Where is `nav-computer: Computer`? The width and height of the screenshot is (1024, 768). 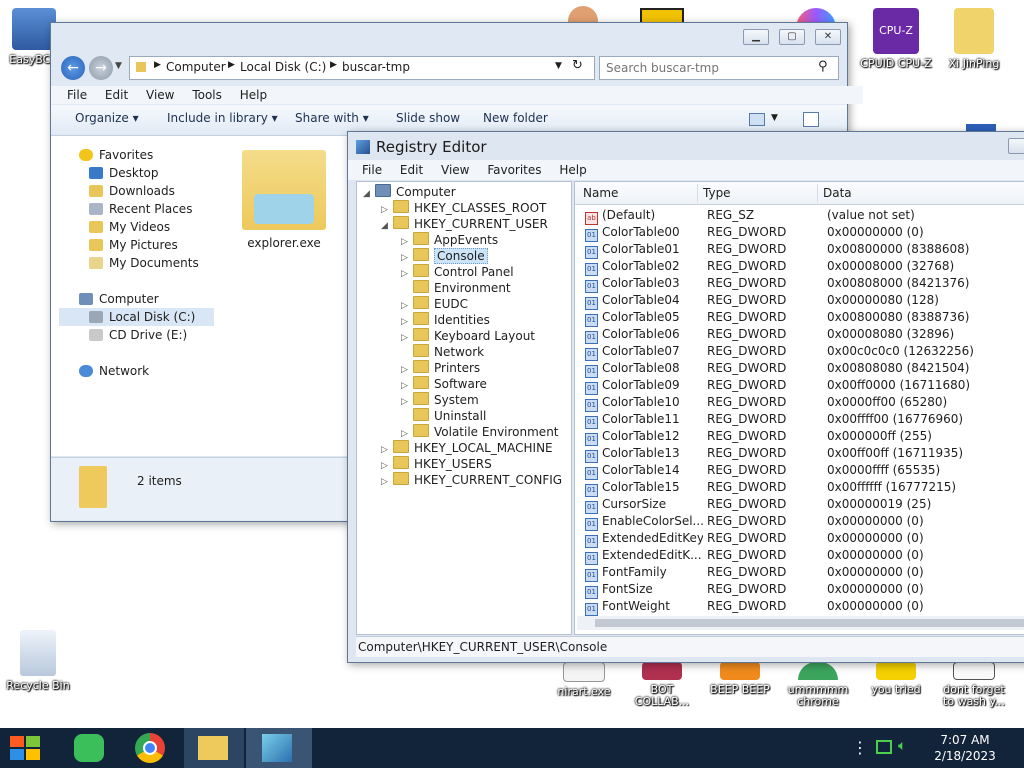
nav-computer: Computer is located at coordinates (119, 299).